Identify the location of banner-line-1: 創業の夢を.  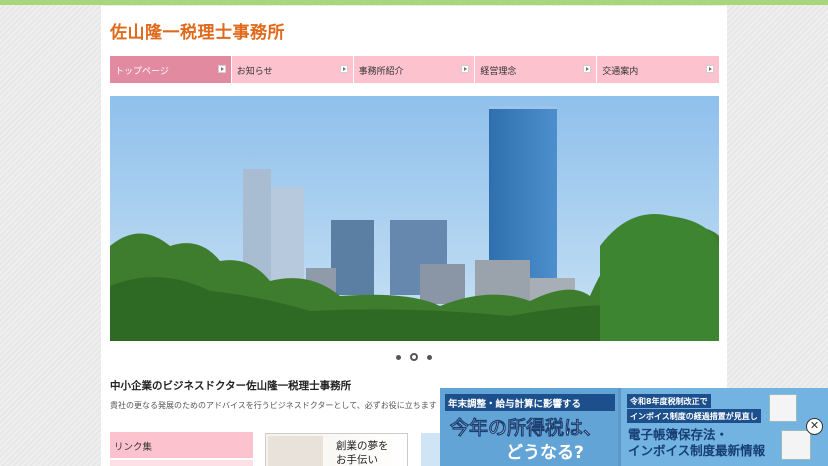
(362, 446).